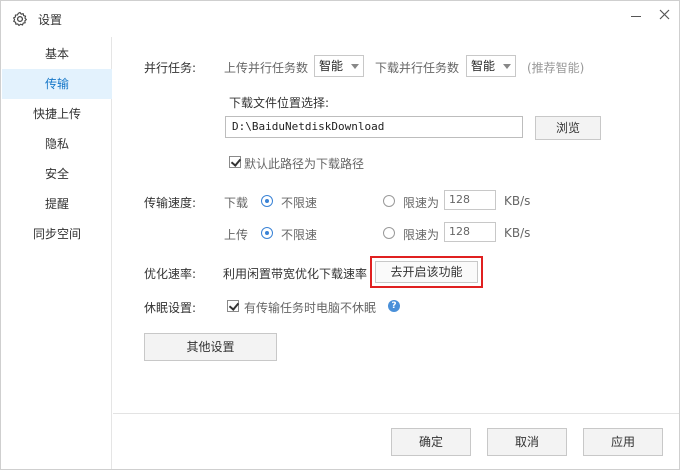 Image resolution: width=680 pixels, height=470 pixels. What do you see at coordinates (389, 201) in the screenshot?
I see `download-limited-radio` at bounding box center [389, 201].